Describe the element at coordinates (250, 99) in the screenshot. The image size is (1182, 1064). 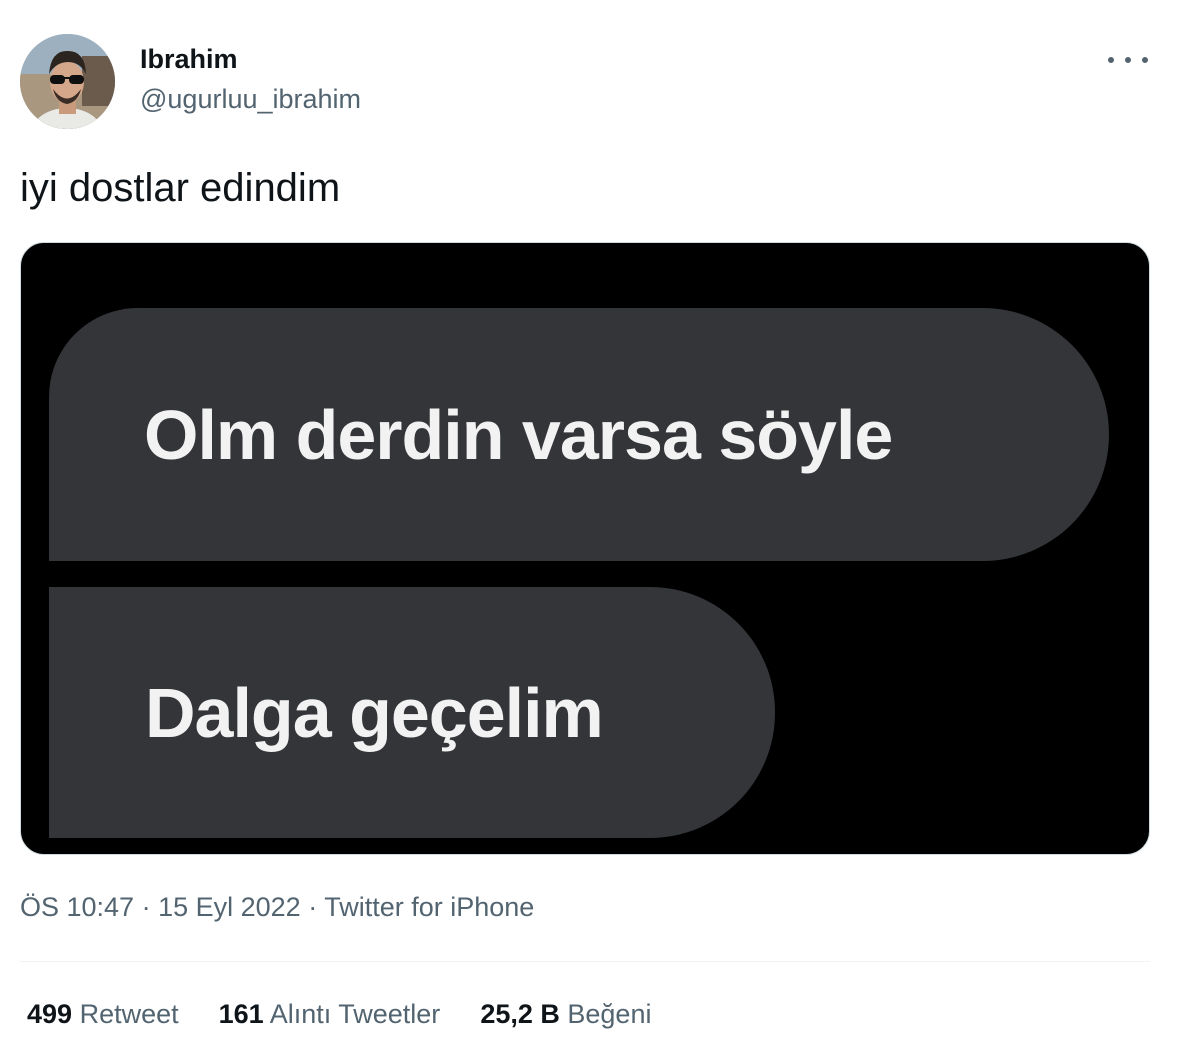
I see `author-handle: @ugurluu_ibrahim` at that location.